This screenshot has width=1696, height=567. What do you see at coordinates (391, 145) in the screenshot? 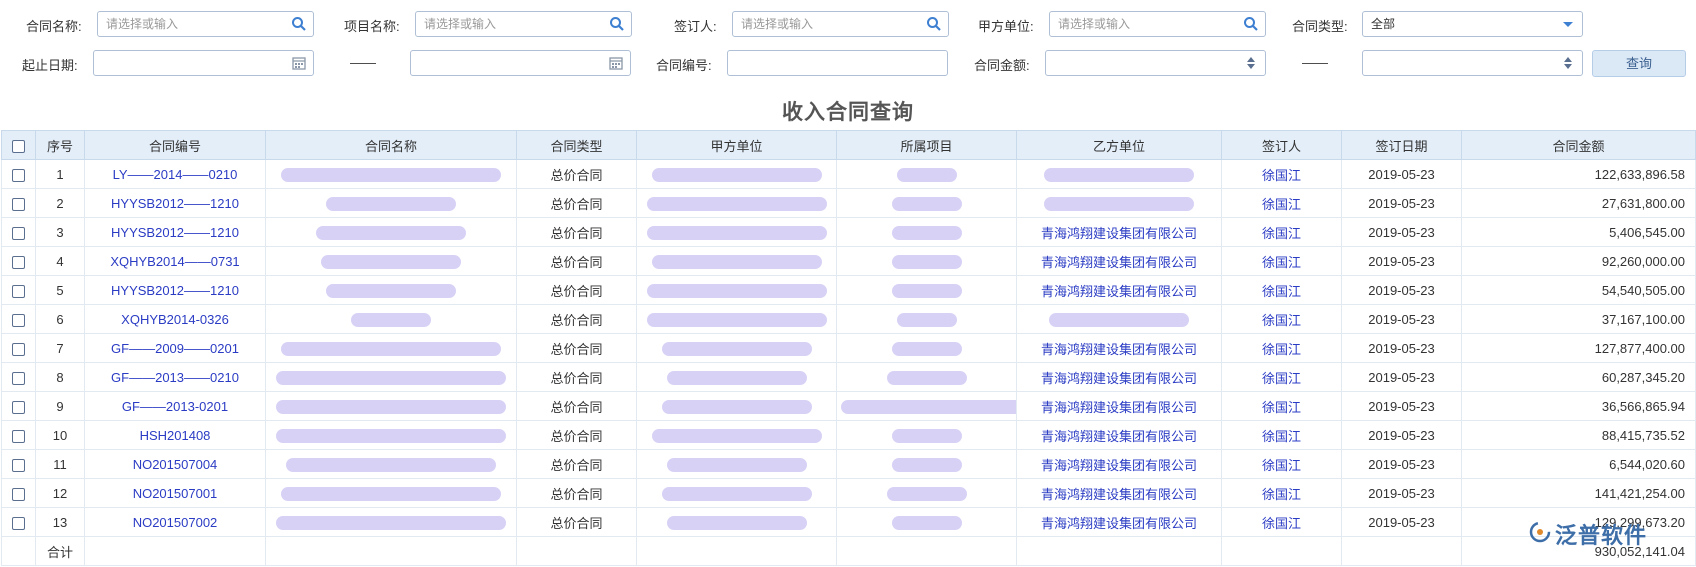
I see `col-header-contract-name: 合同名称` at bounding box center [391, 145].